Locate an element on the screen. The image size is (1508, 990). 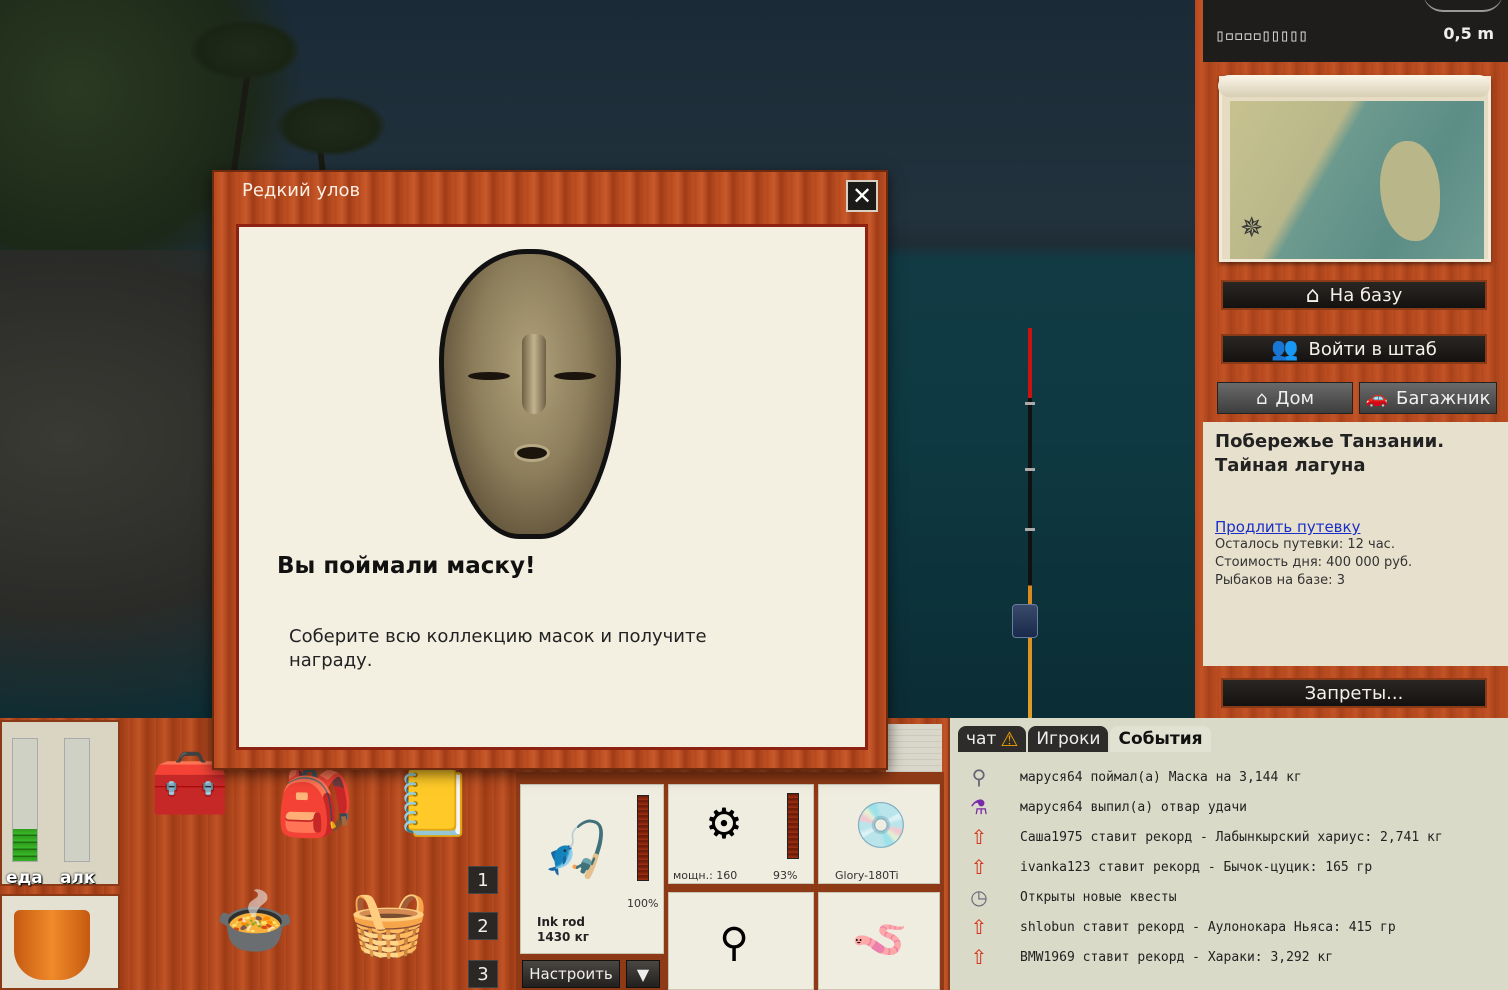
extend-permit-link: Продлить путевку is located at coordinates (1355, 527).